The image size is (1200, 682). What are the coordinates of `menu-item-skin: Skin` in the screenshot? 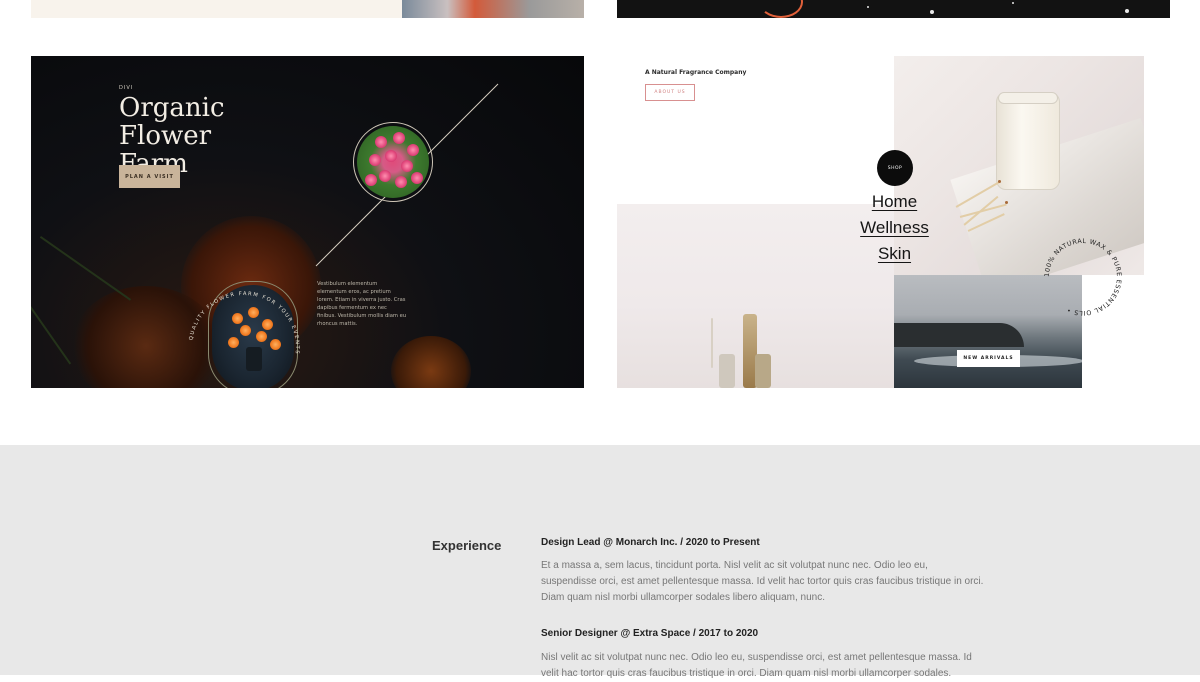 It's located at (894, 254).